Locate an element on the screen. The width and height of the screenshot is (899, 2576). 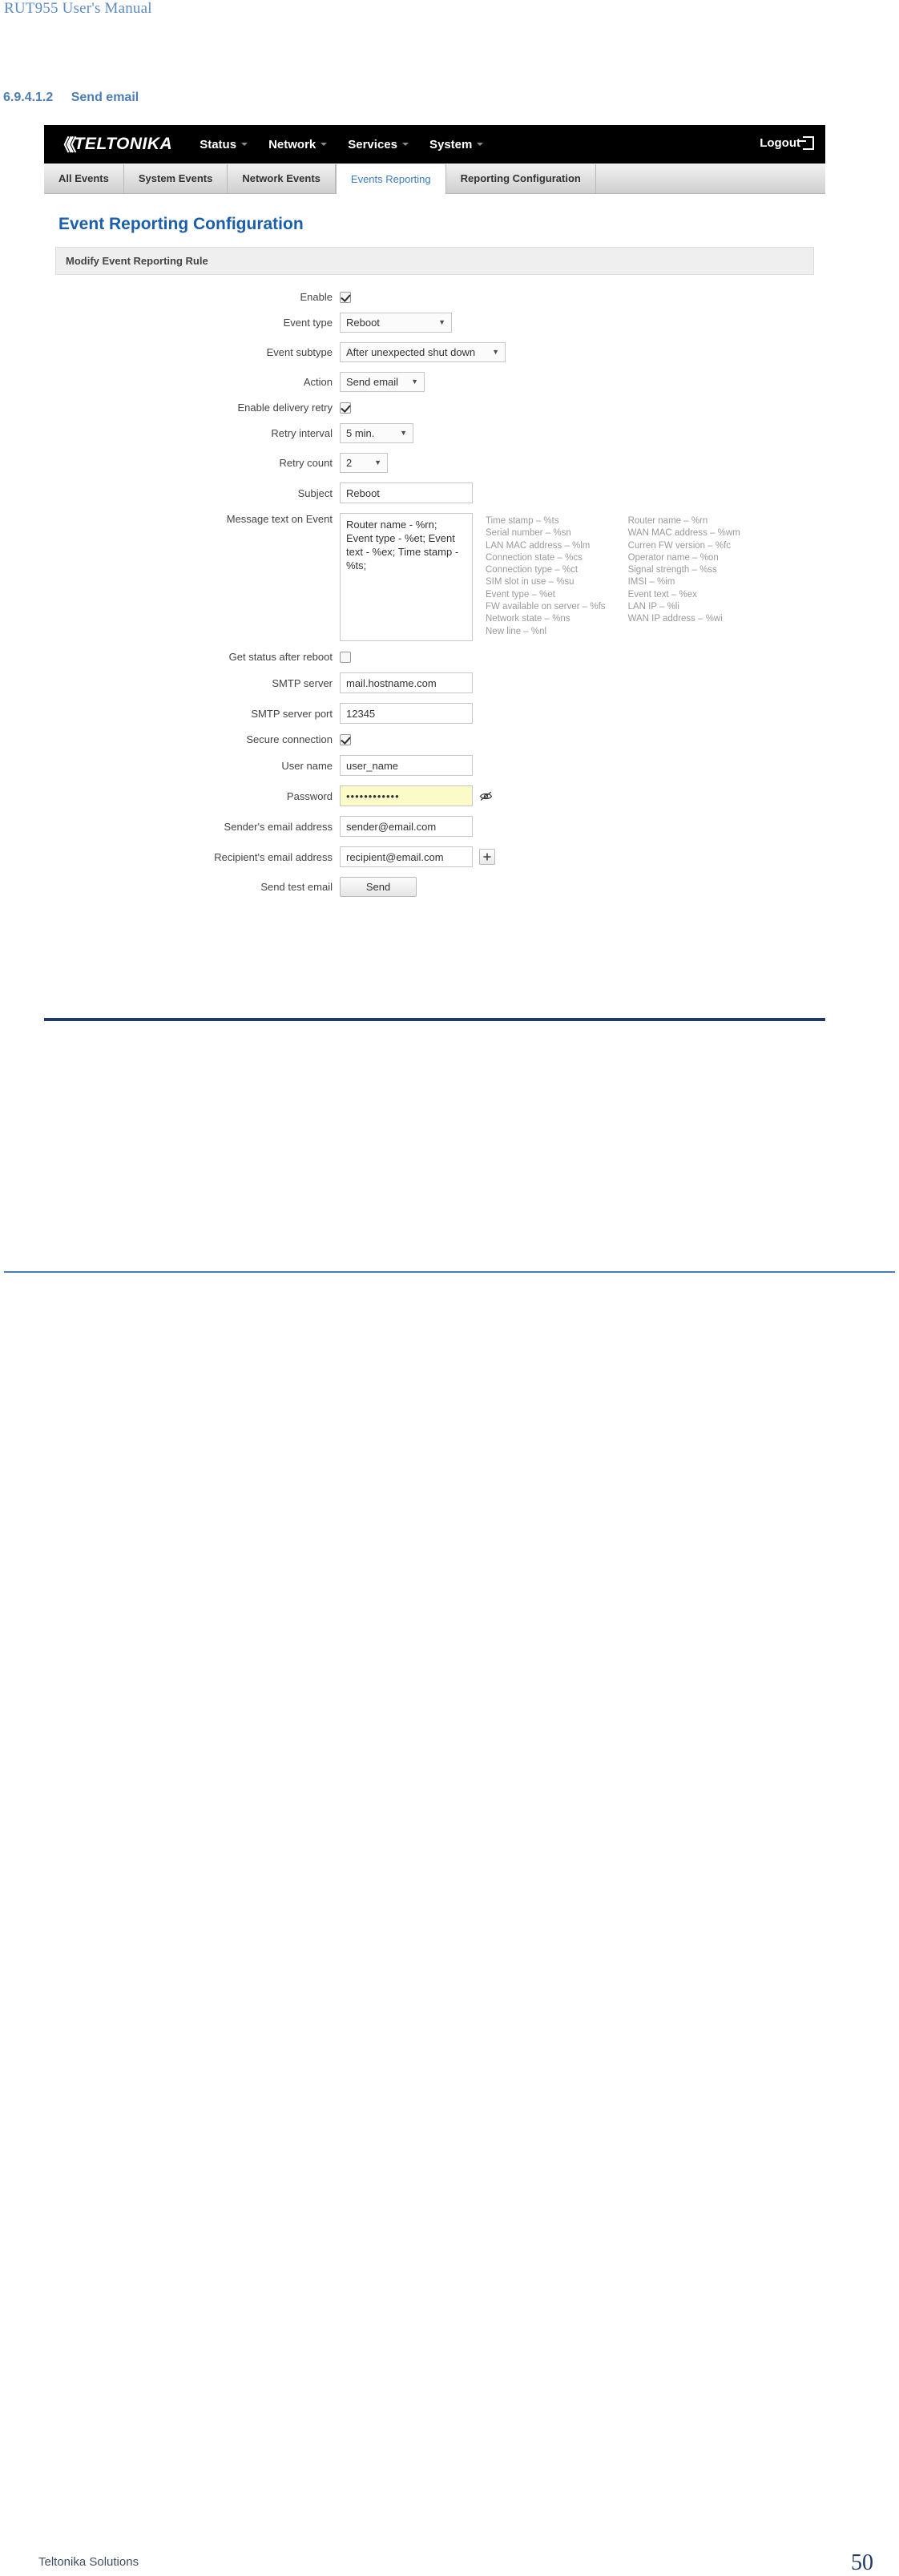
recipient-email-label: Recipient's email address is located at coordinates (274, 857).